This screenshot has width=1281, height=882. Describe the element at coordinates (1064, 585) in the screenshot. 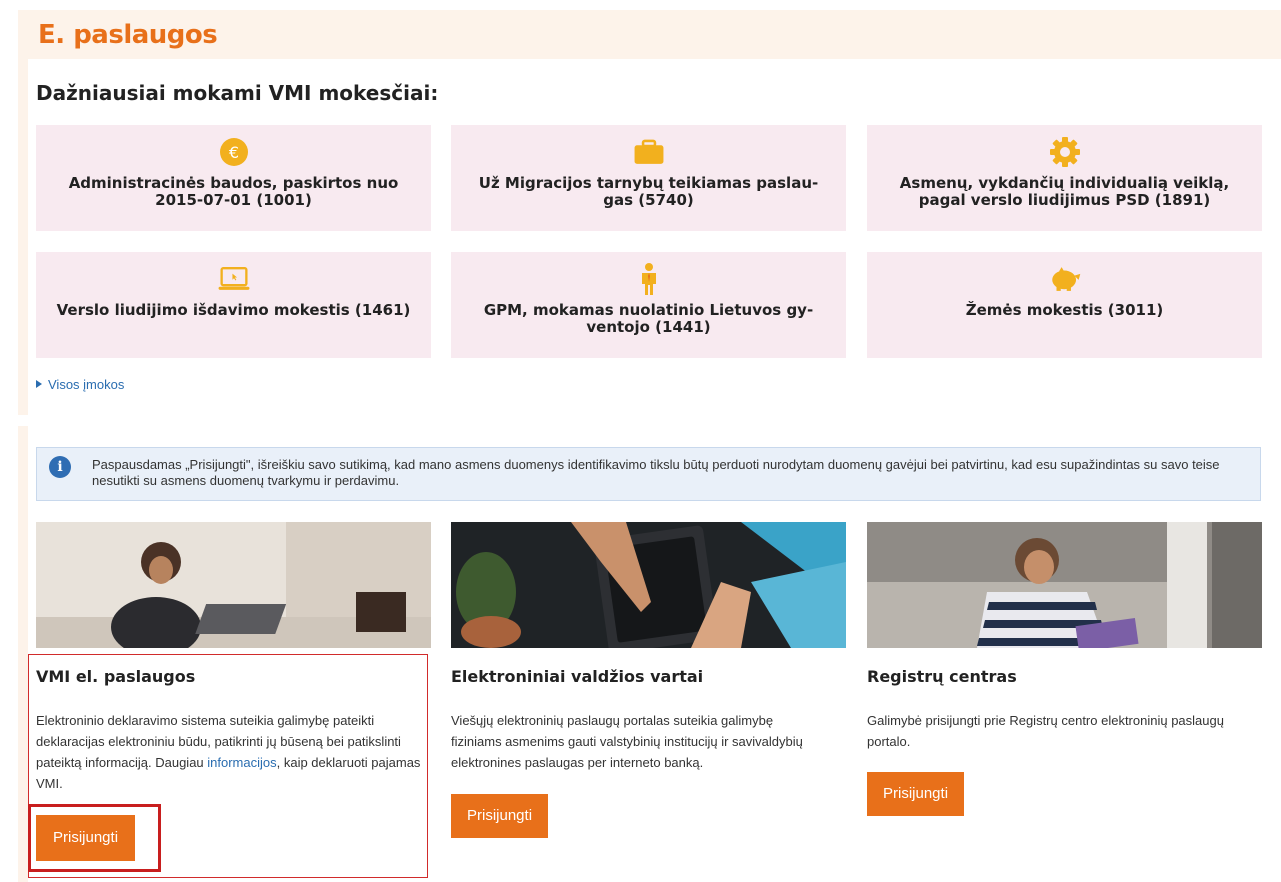

I see `card-photo-man-tablet` at that location.